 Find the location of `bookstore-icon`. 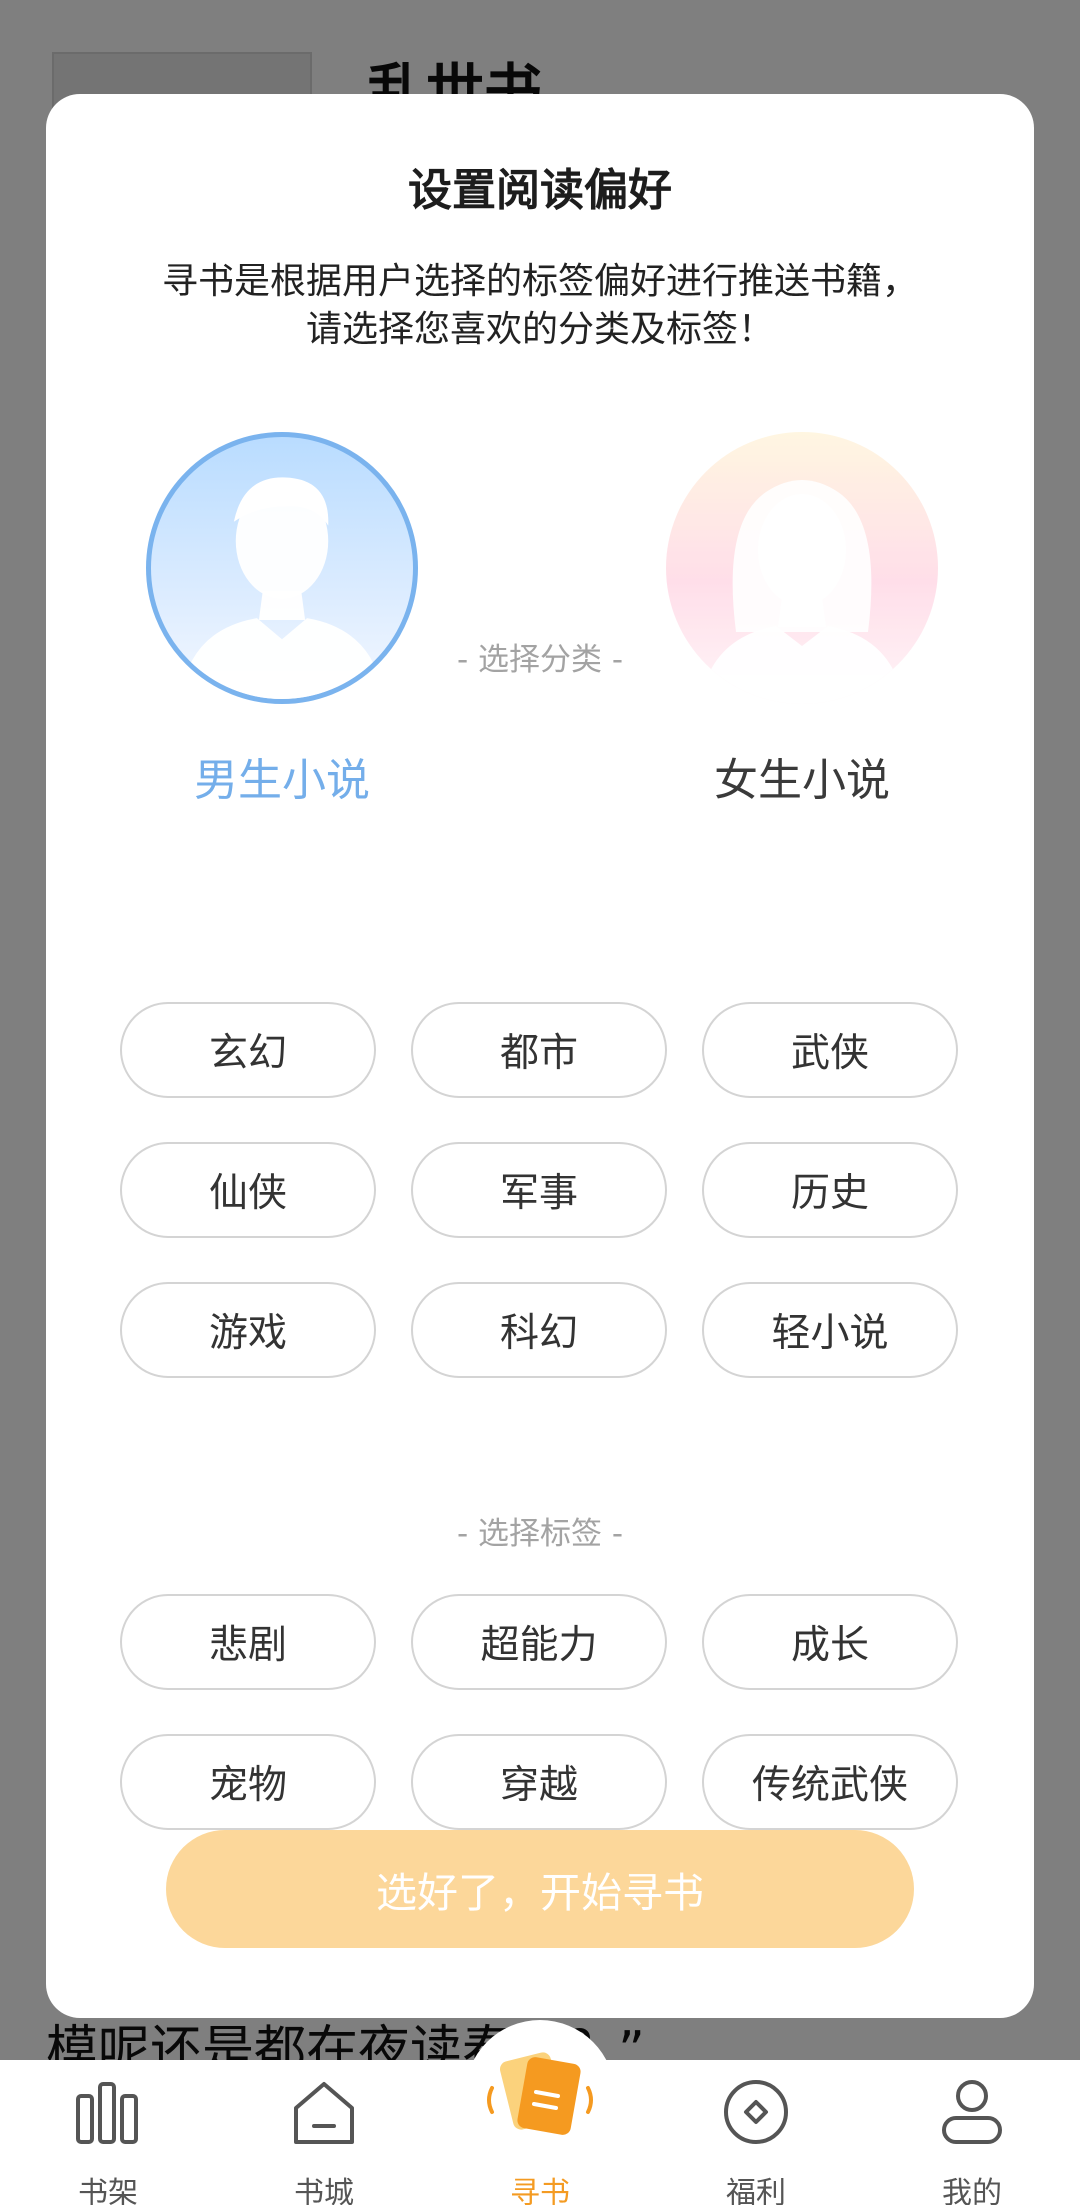

bookstore-icon is located at coordinates (324, 2113).